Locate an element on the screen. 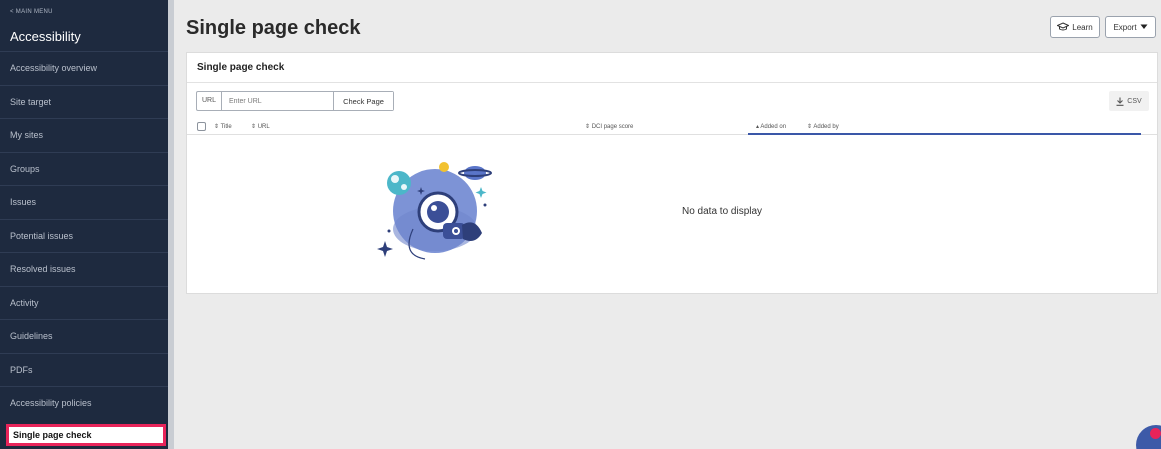 The height and width of the screenshot is (449, 1161). card-header: Single page check is located at coordinates (672, 68).